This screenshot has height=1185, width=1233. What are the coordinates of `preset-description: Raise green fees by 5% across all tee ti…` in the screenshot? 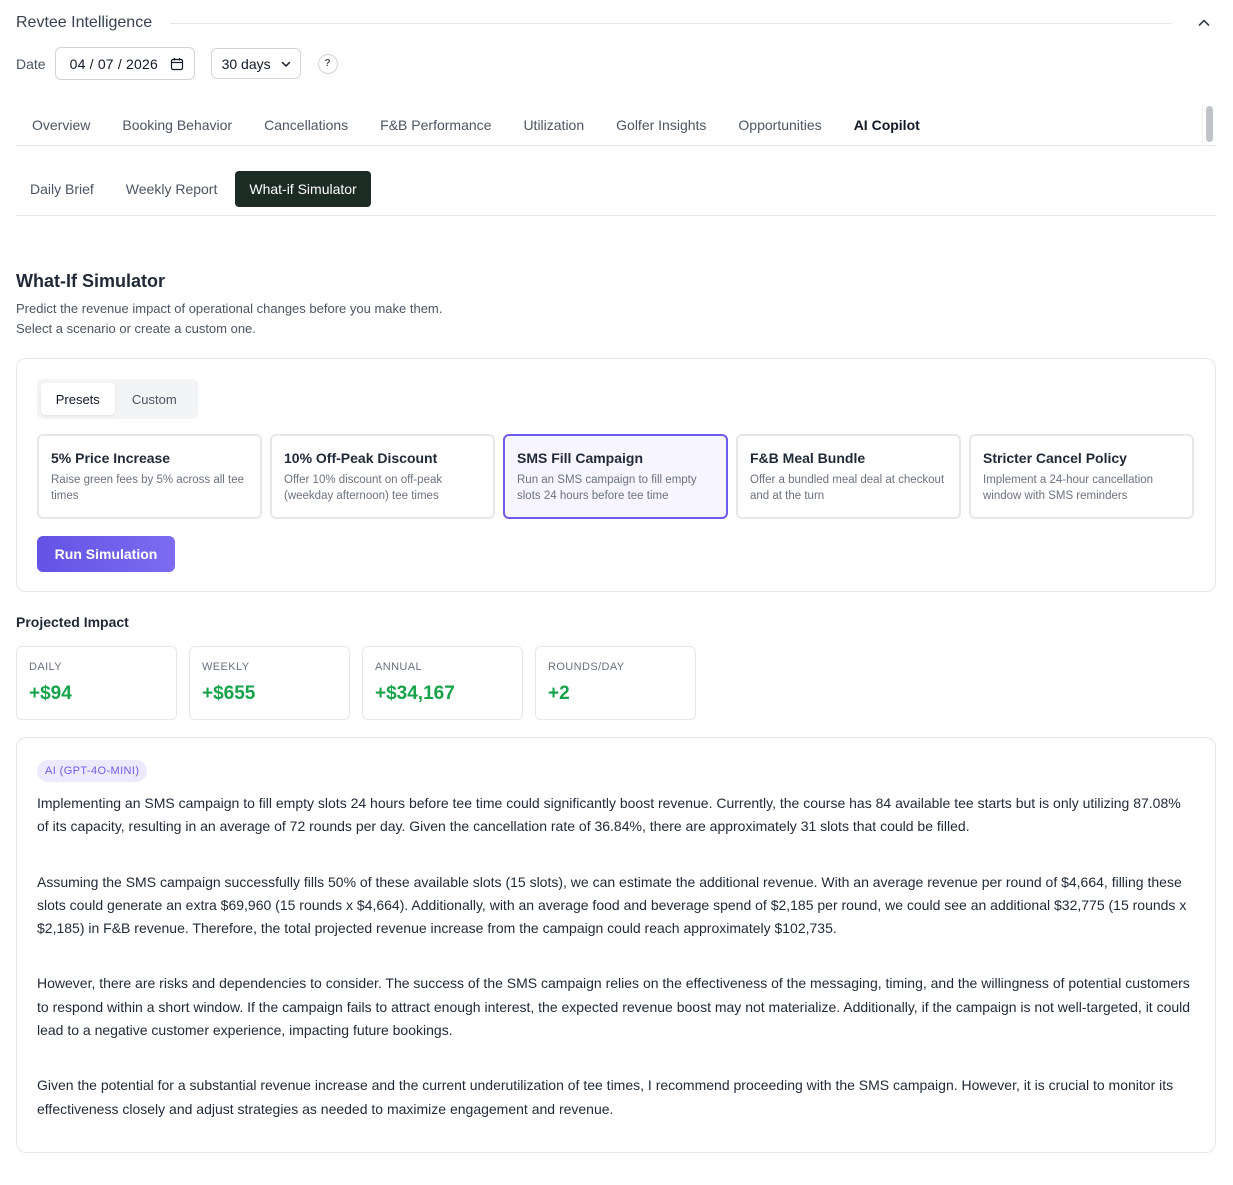 It's located at (148, 488).